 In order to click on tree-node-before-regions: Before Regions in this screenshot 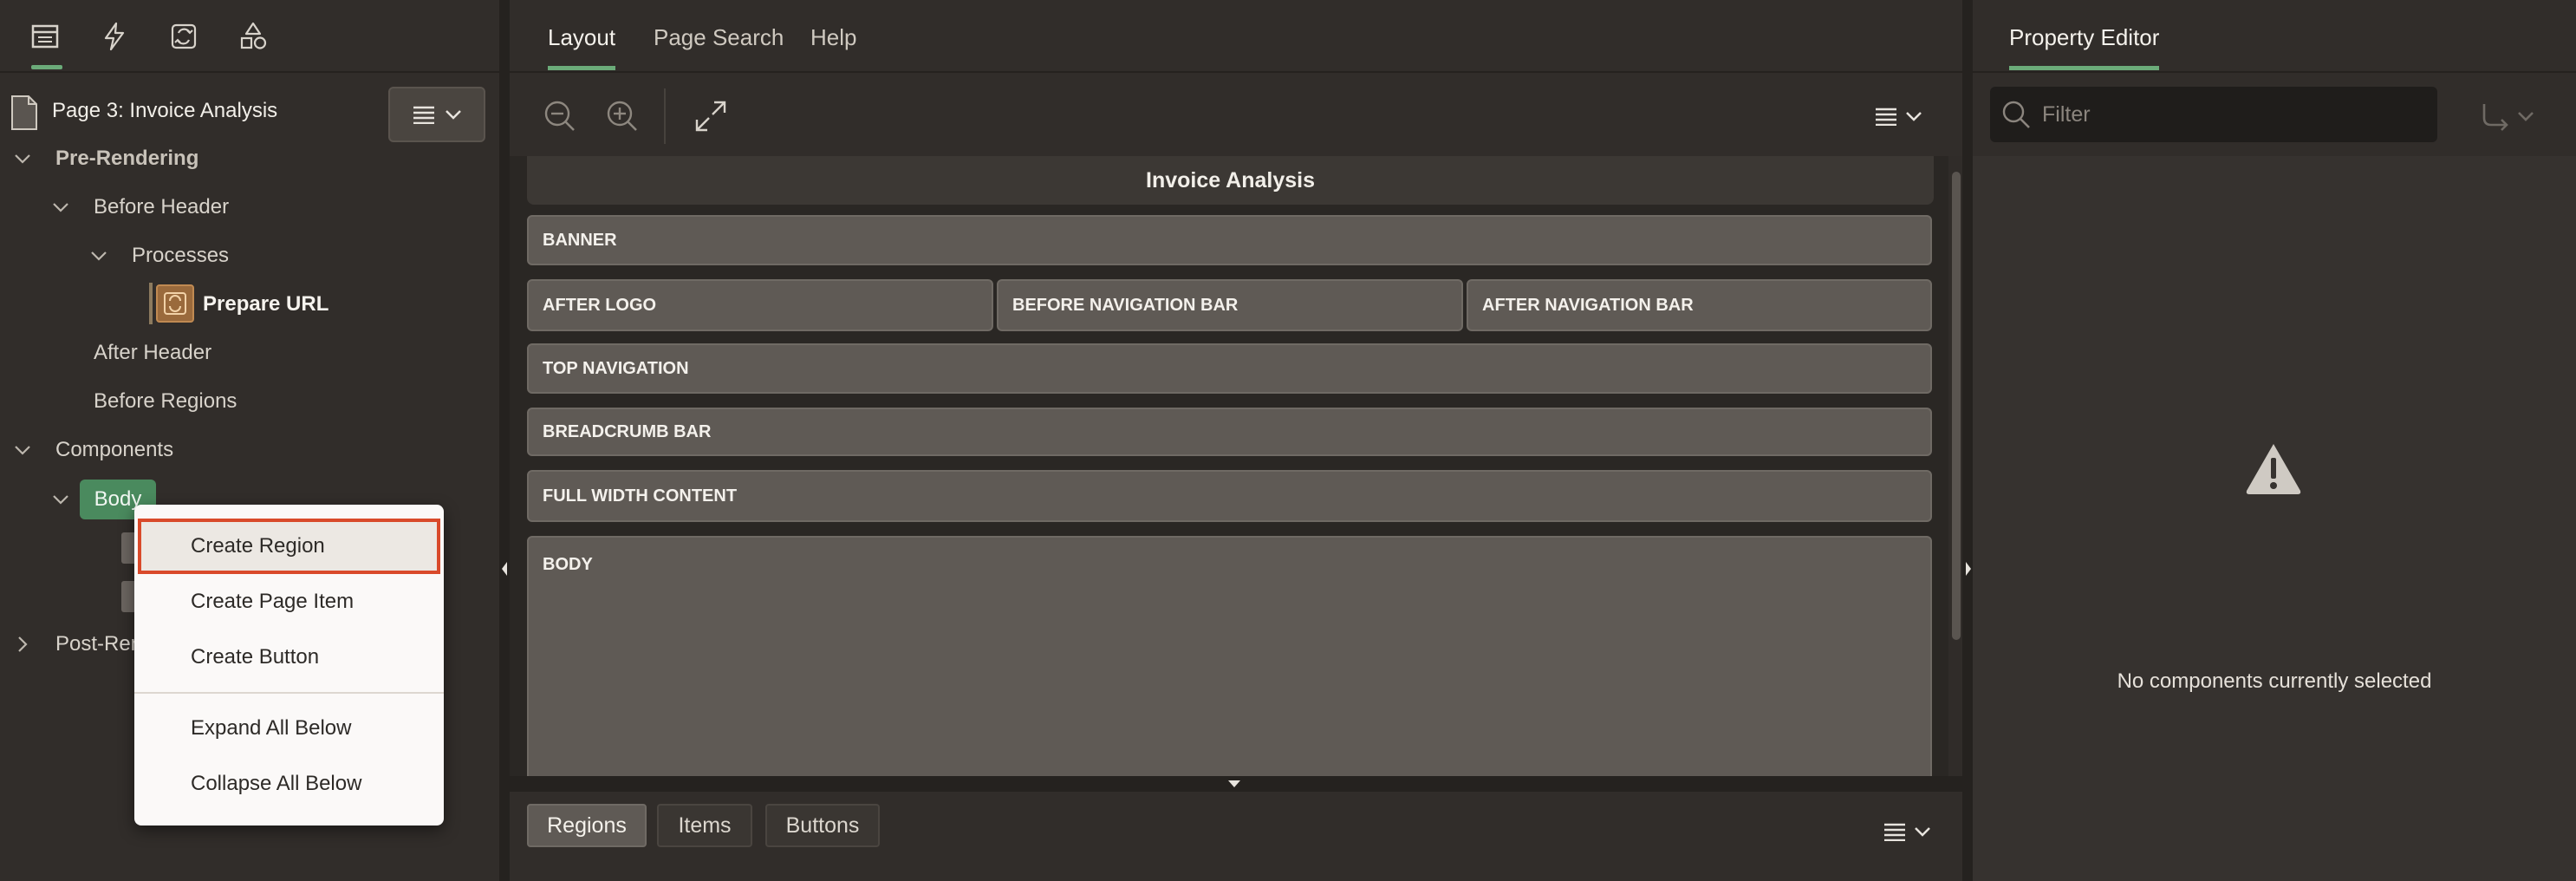, I will do `click(165, 401)`.